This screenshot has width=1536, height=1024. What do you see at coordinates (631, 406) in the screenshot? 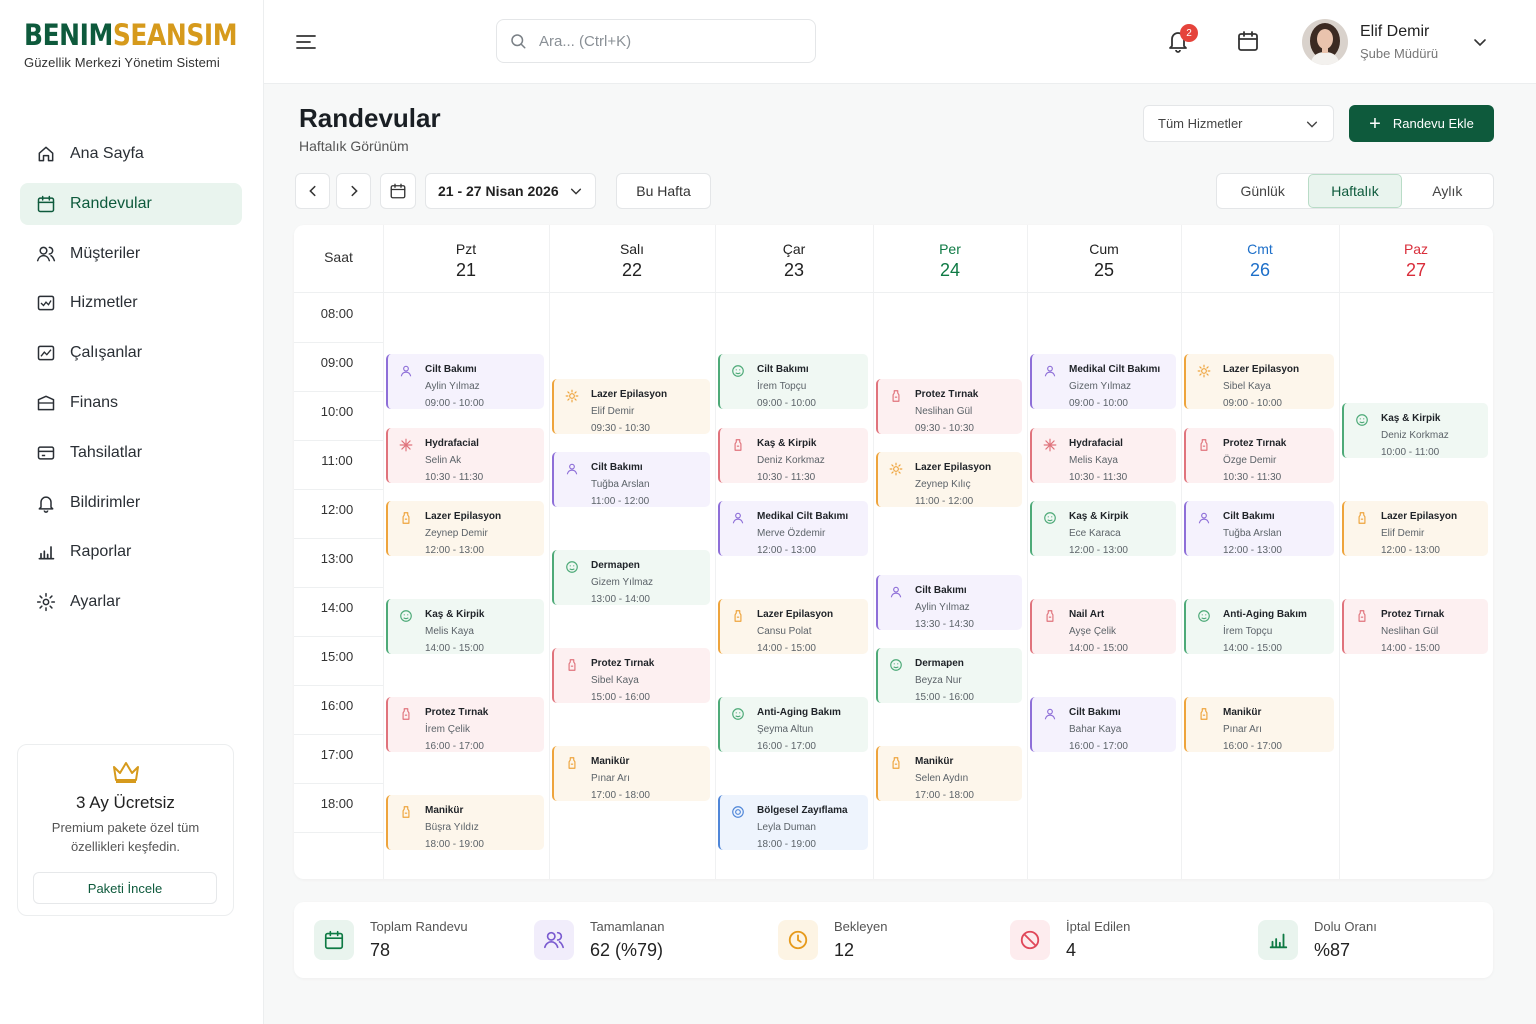
I see `appointment-card: Lazer Epilasyon Elif Demir 09:30 - 10:30` at bounding box center [631, 406].